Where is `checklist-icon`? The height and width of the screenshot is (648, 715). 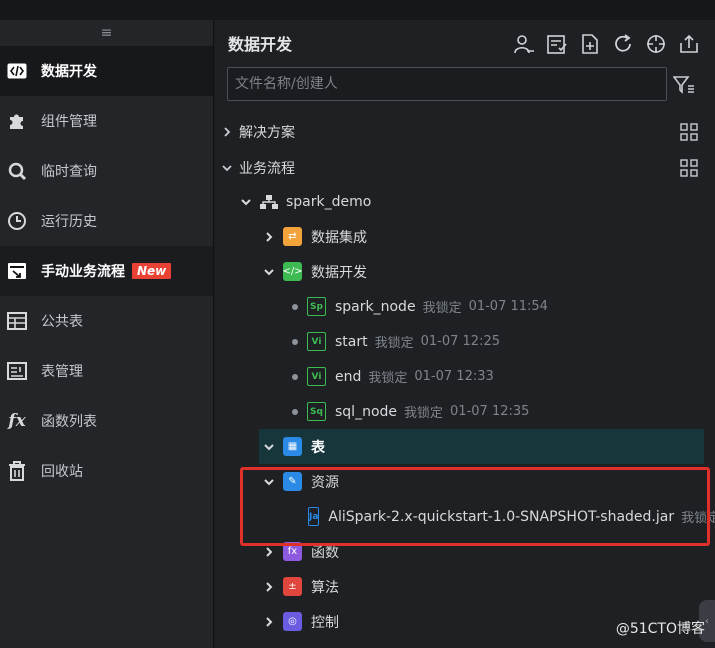
checklist-icon is located at coordinates (557, 44).